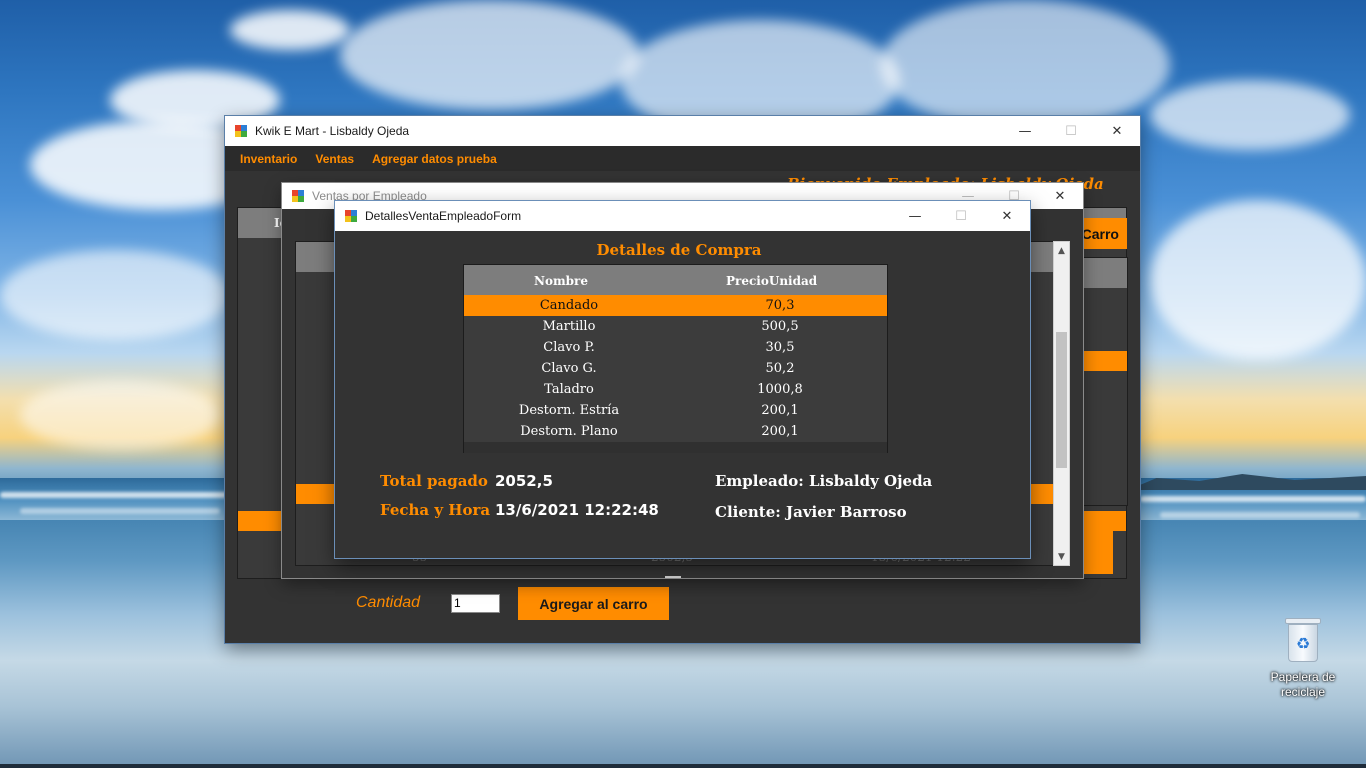  What do you see at coordinates (771, 281) in the screenshot?
I see `column-header-precio: PrecioUnidad` at bounding box center [771, 281].